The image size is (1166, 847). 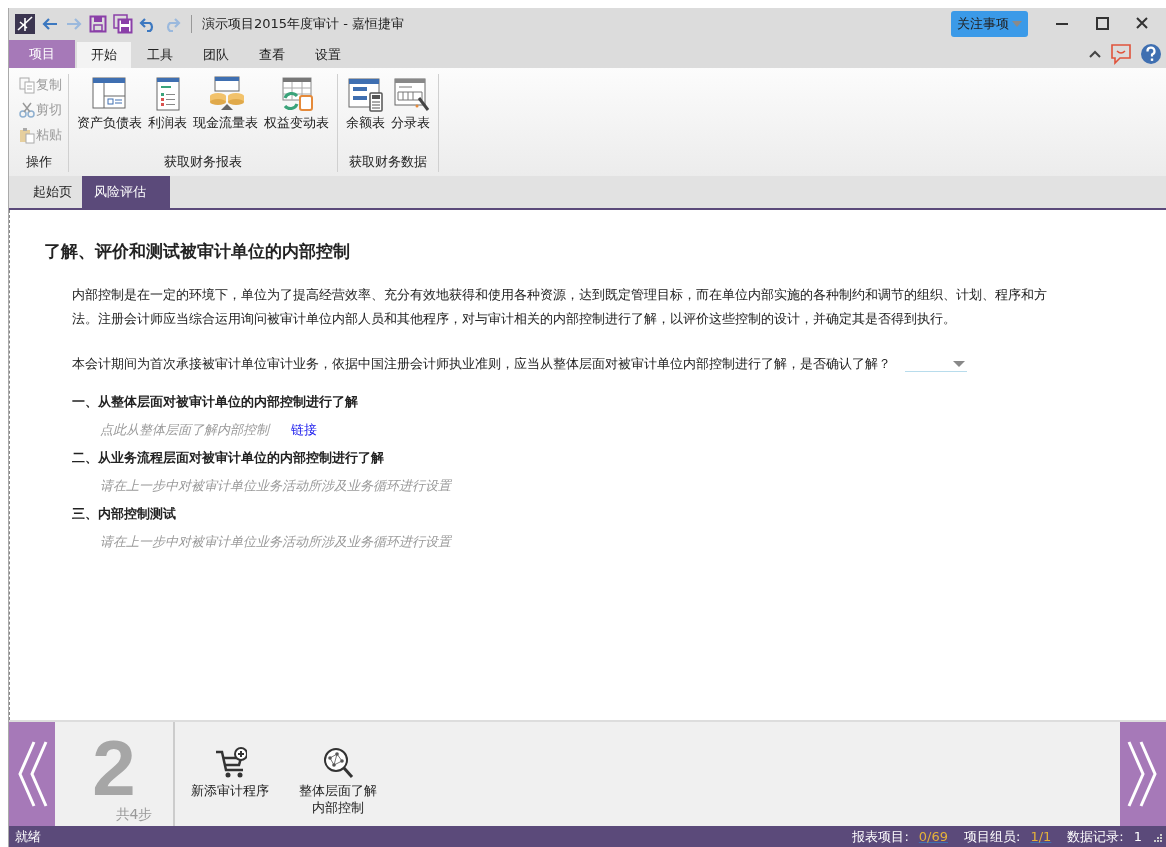 I want to click on link: 链接, so click(x=304, y=430).